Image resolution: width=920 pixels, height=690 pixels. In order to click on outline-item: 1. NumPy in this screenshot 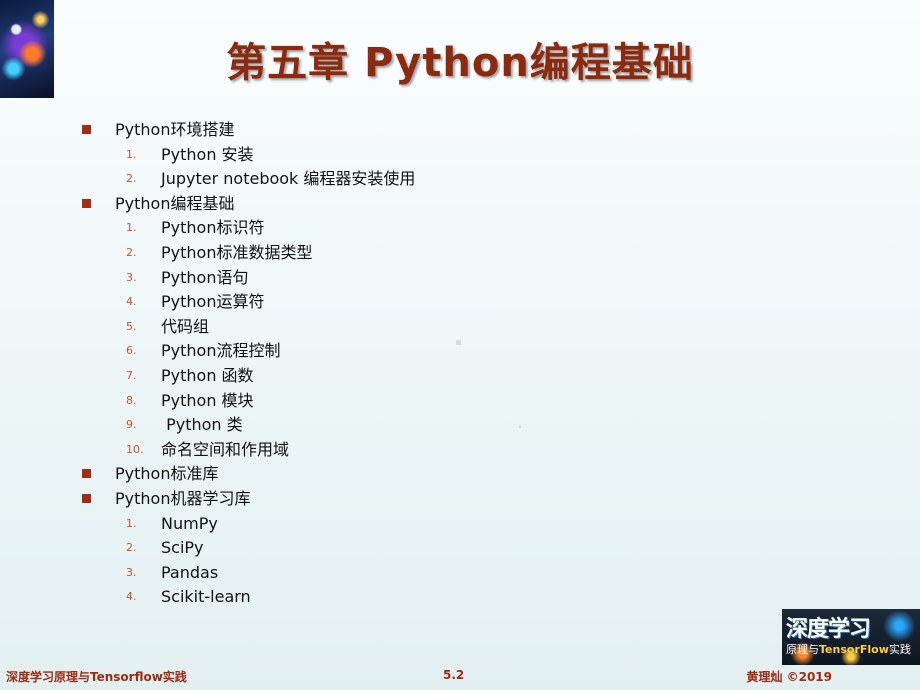, I will do `click(248, 524)`.